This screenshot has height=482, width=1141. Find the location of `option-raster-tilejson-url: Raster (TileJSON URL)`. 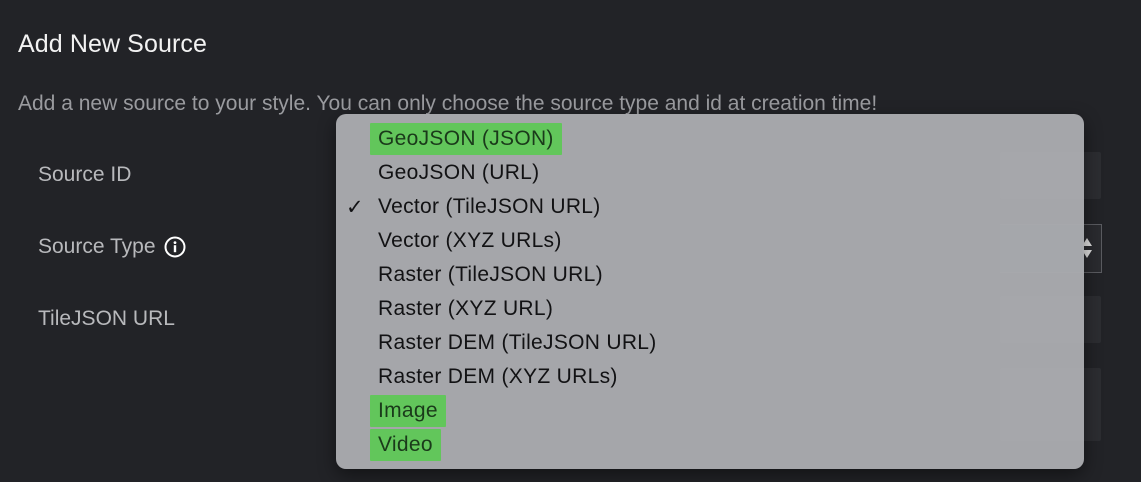

option-raster-tilejson-url: Raster (TileJSON URL) is located at coordinates (490, 275).